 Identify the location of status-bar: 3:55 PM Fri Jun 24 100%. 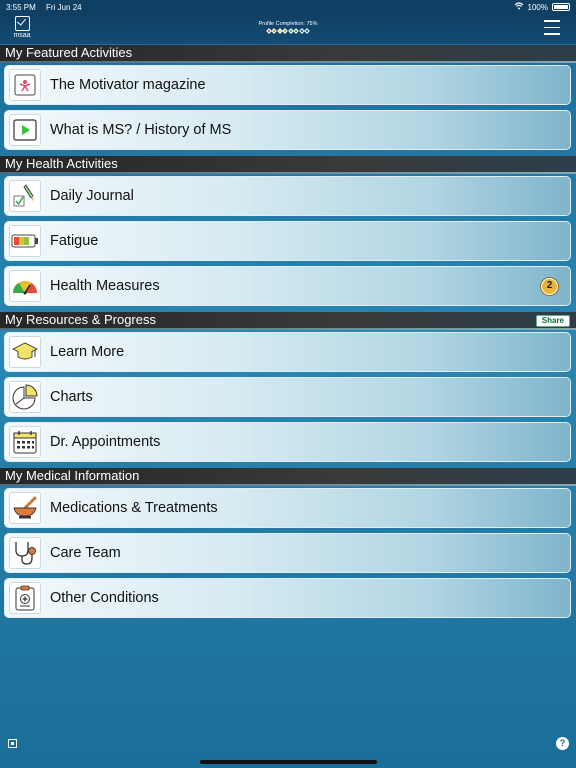
(288, 7).